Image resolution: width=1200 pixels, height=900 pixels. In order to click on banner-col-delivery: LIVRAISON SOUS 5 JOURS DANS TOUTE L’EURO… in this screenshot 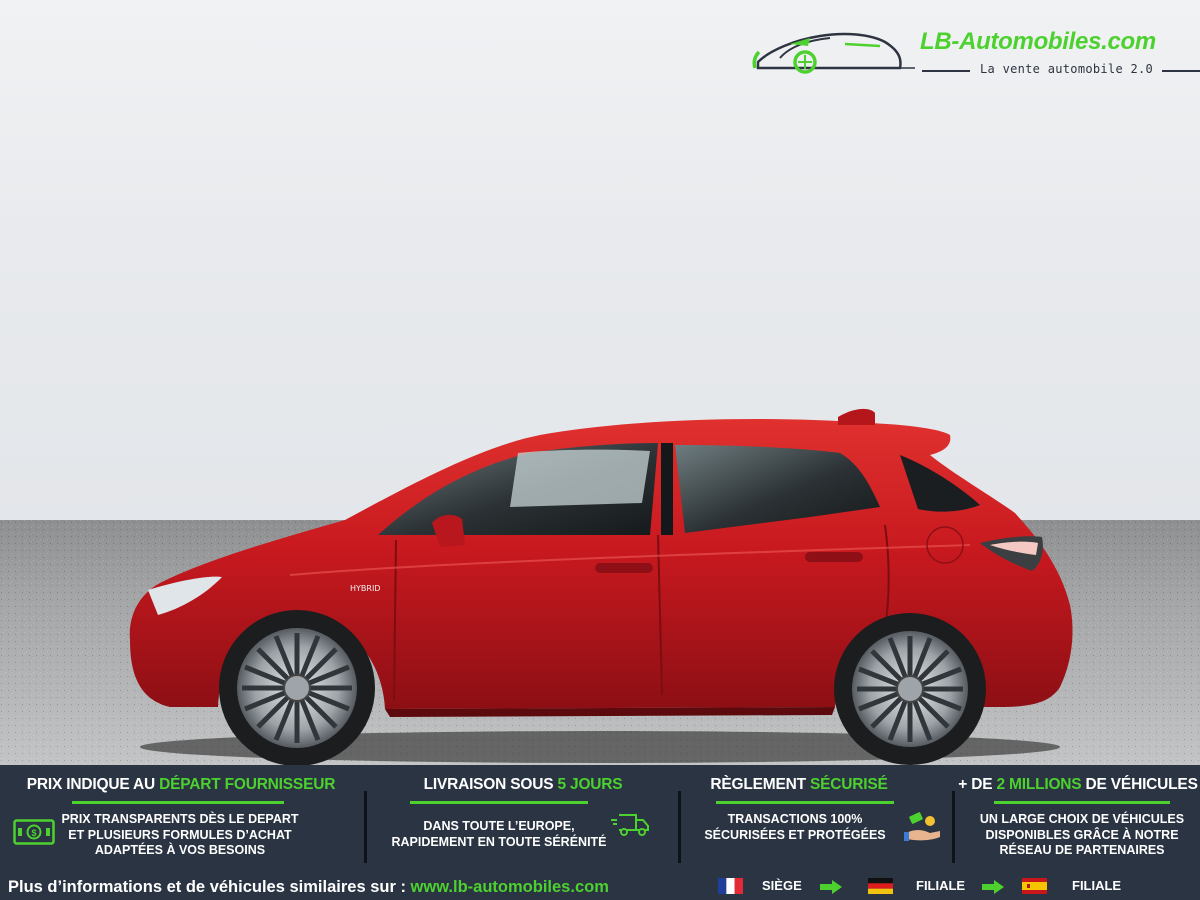, I will do `click(523, 817)`.